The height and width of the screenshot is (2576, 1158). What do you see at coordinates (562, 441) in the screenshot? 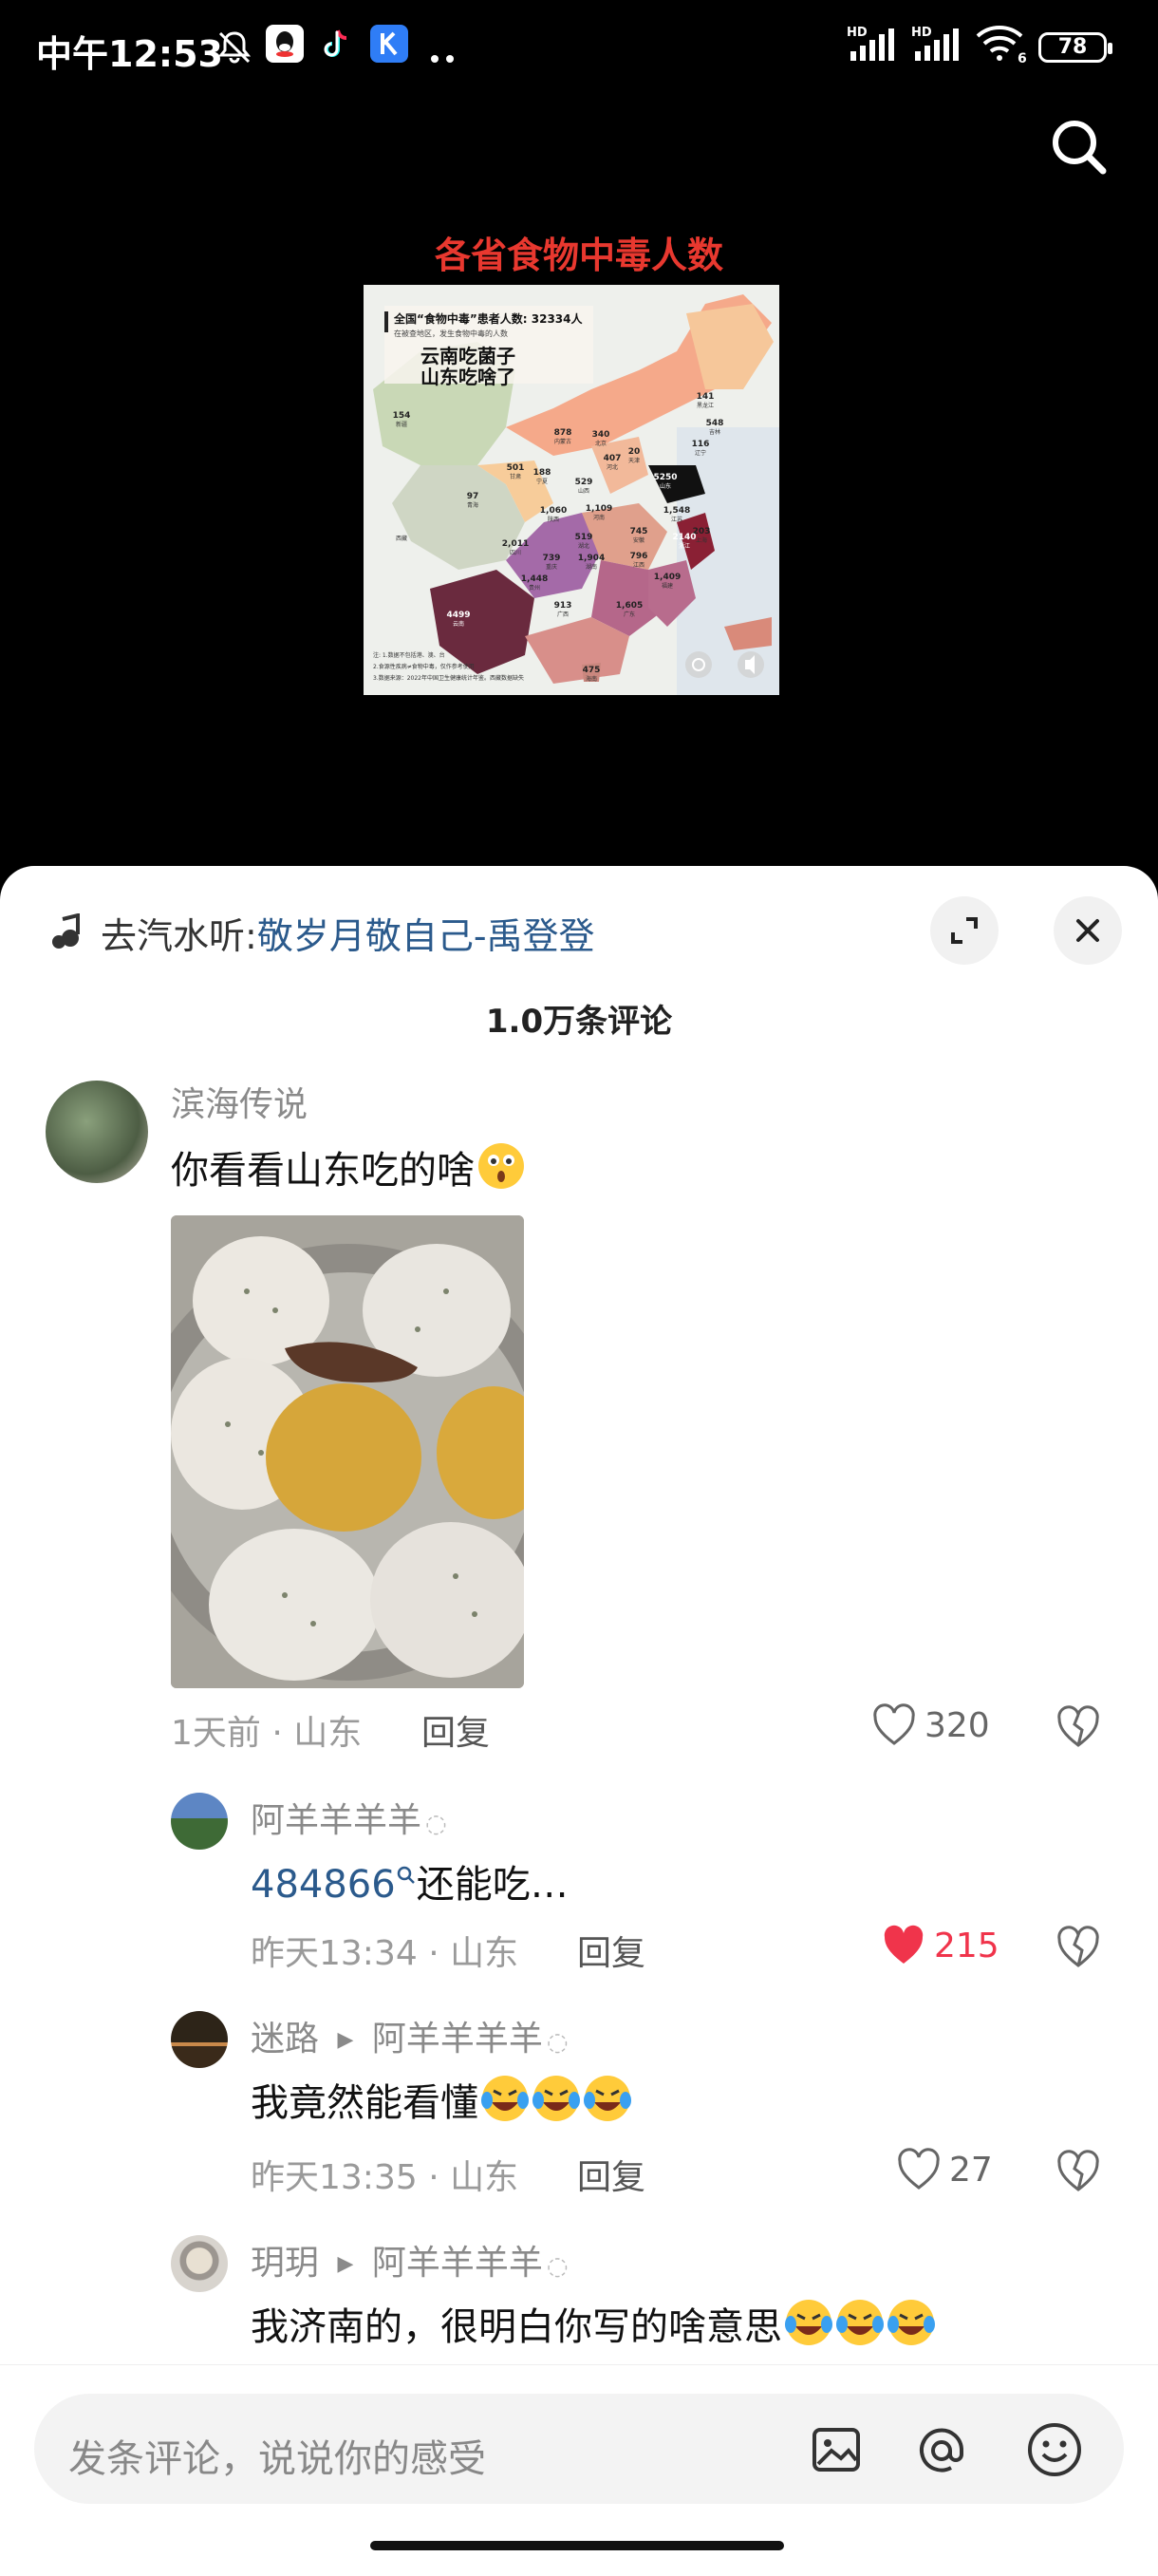
I see `map-label-name: 内蒙古` at bounding box center [562, 441].